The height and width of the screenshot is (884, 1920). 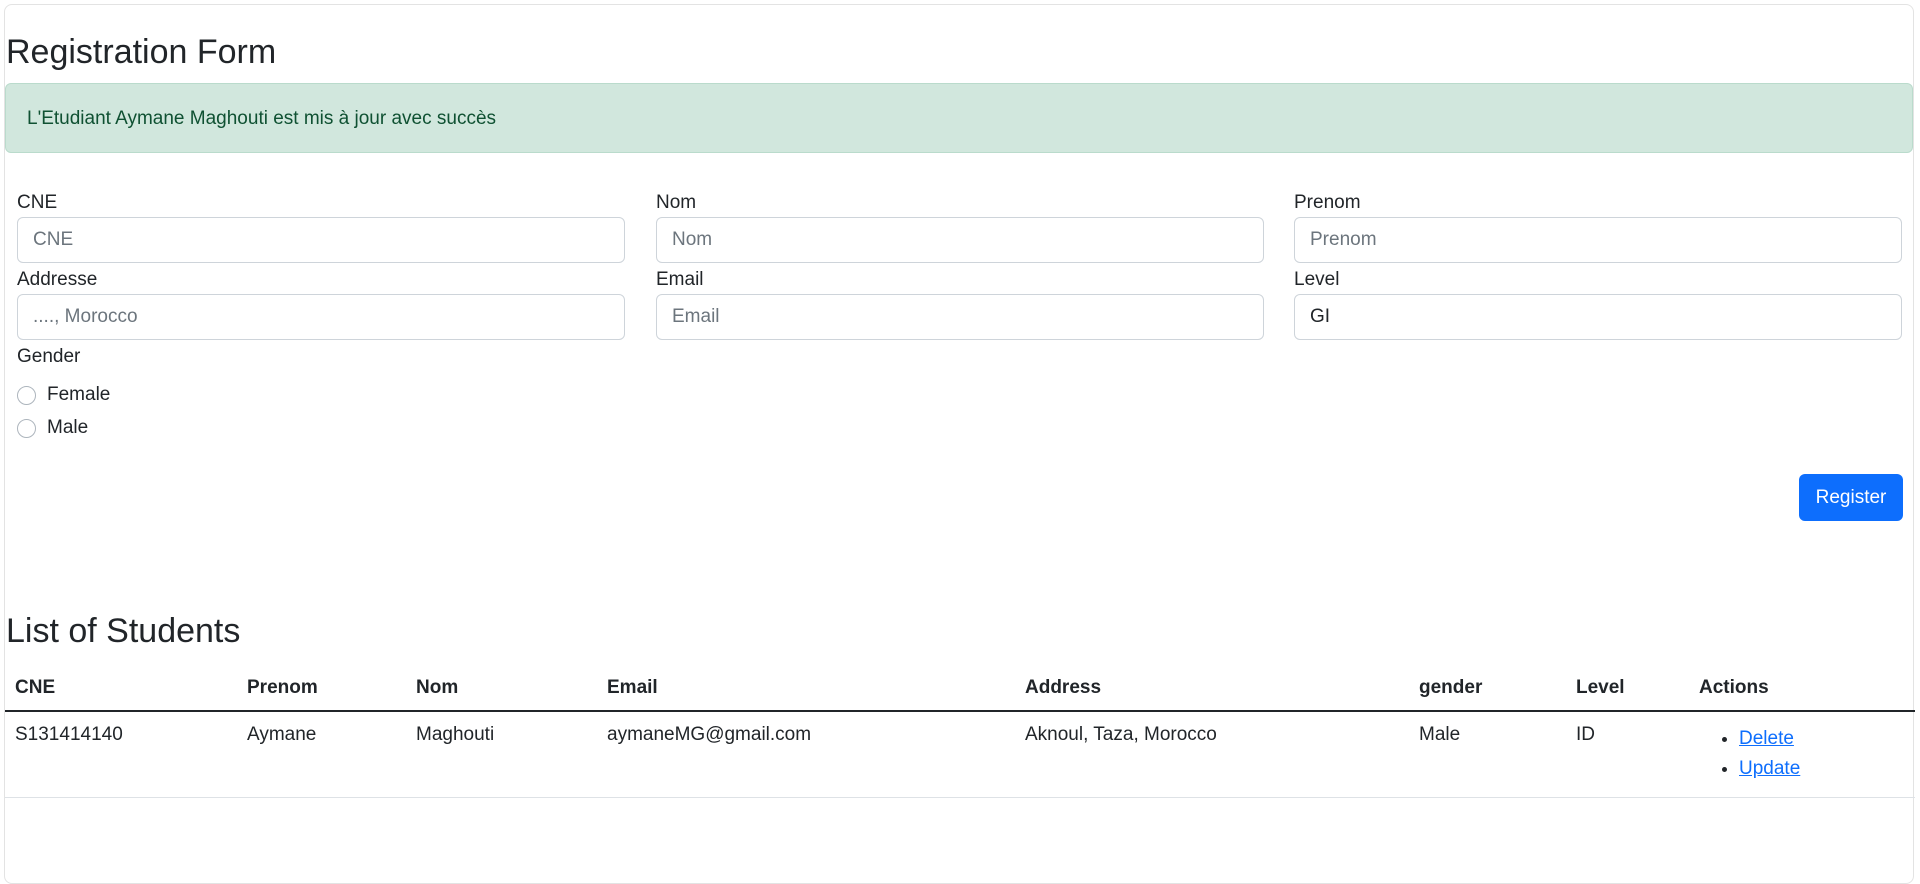 What do you see at coordinates (1598, 240) in the screenshot?
I see `prenom-input` at bounding box center [1598, 240].